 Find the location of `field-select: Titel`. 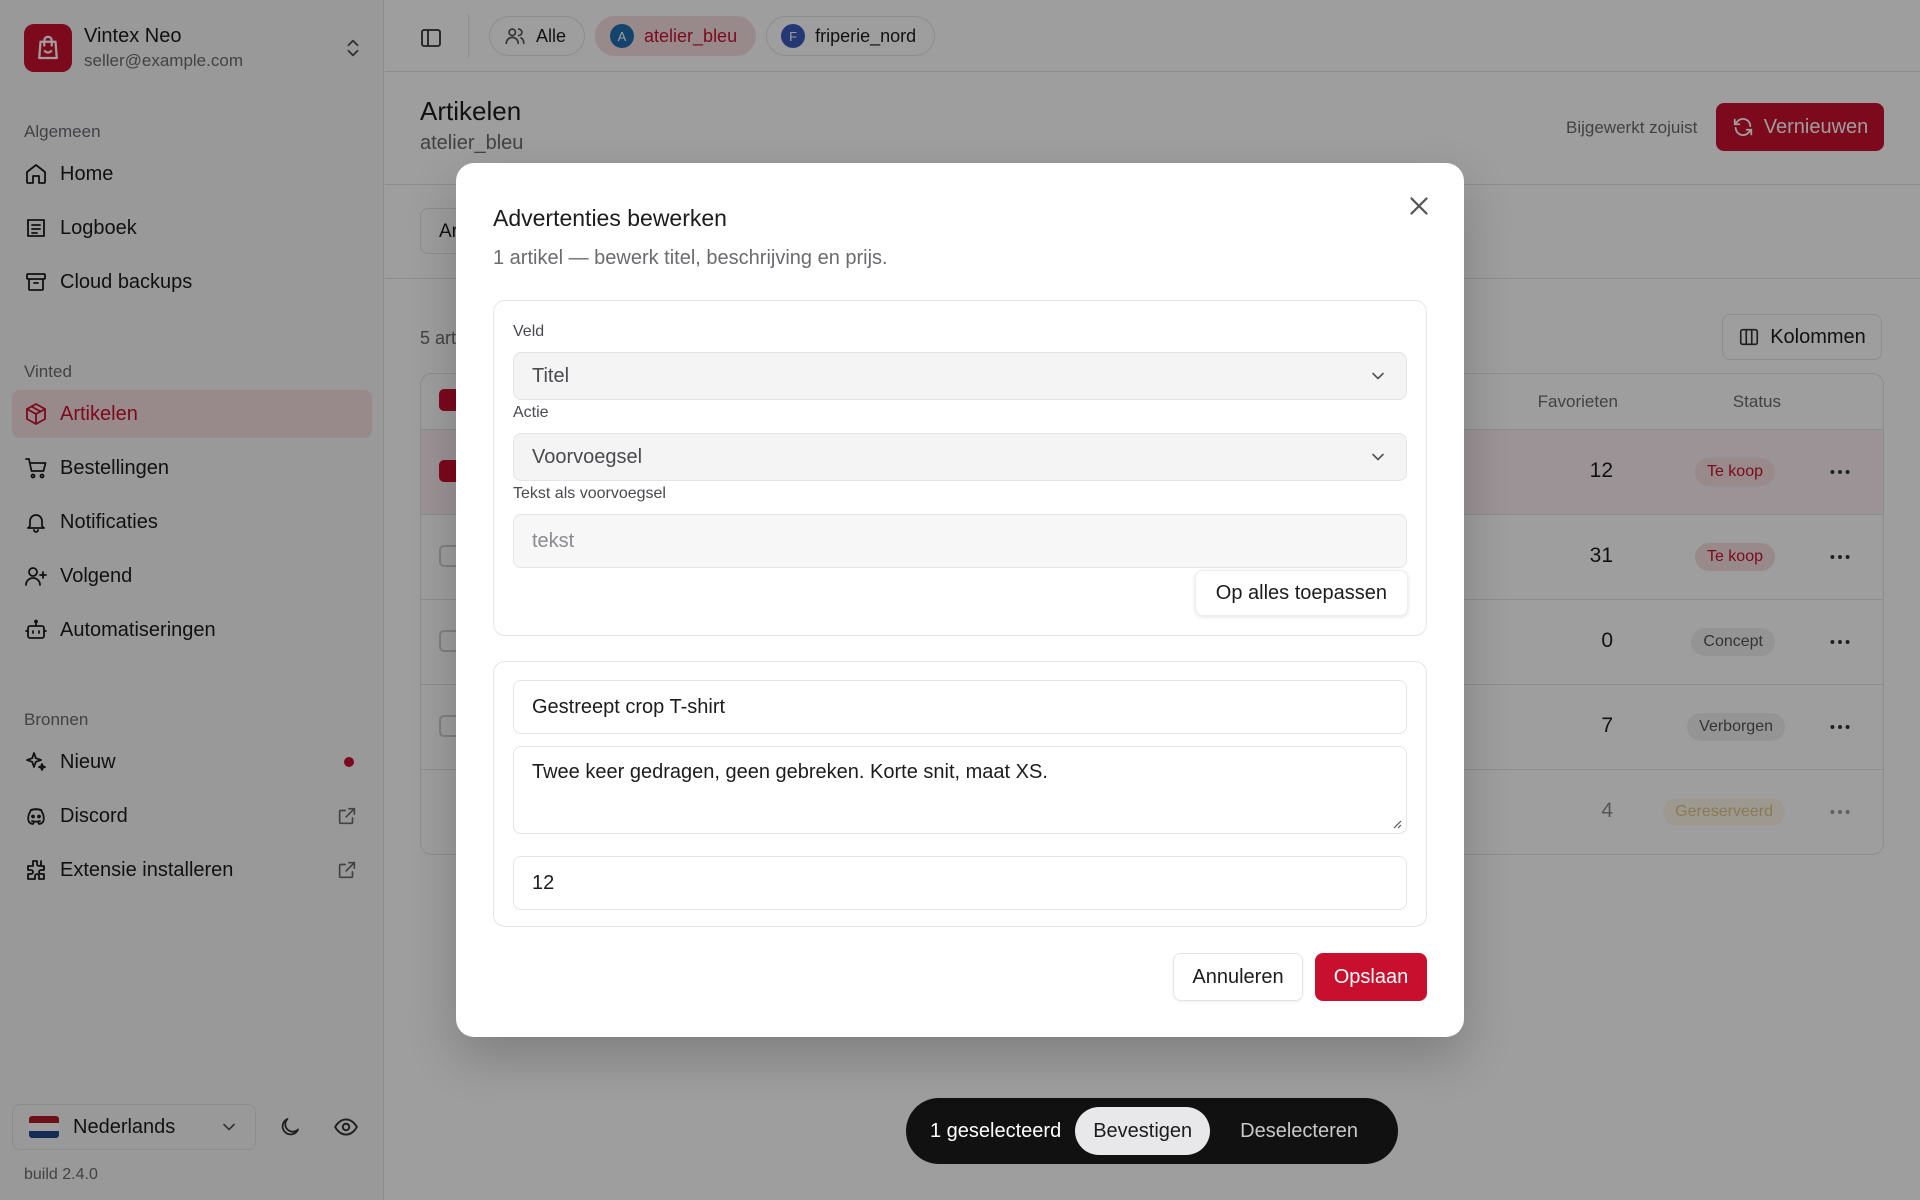

field-select: Titel is located at coordinates (960, 376).